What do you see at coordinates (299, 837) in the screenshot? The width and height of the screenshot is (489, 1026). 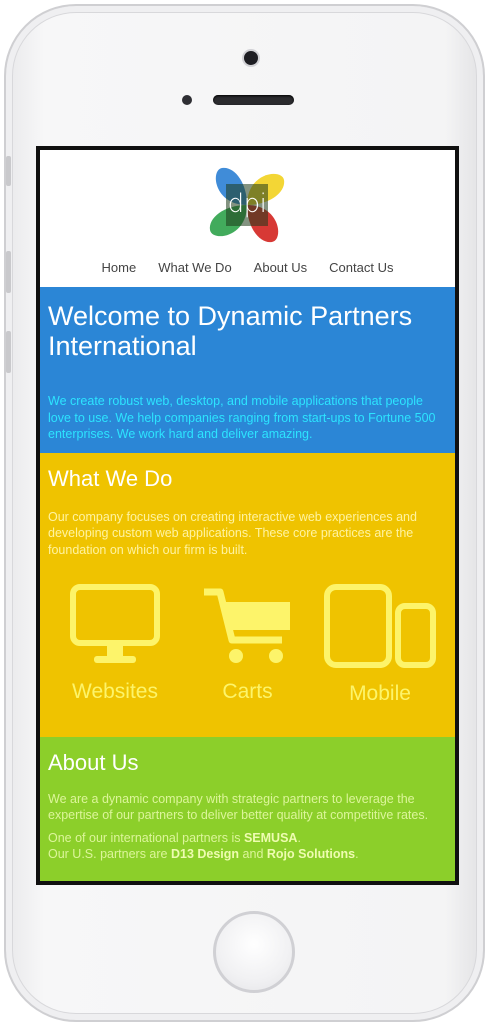 I see `intl-suffix: .` at bounding box center [299, 837].